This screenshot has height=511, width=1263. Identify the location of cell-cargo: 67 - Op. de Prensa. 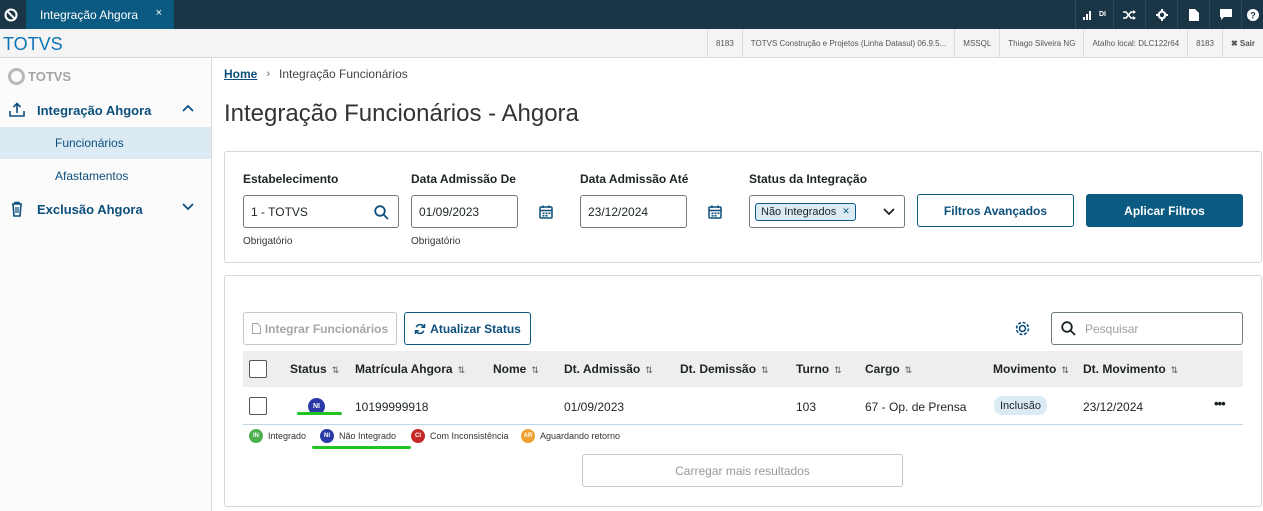
(916, 407).